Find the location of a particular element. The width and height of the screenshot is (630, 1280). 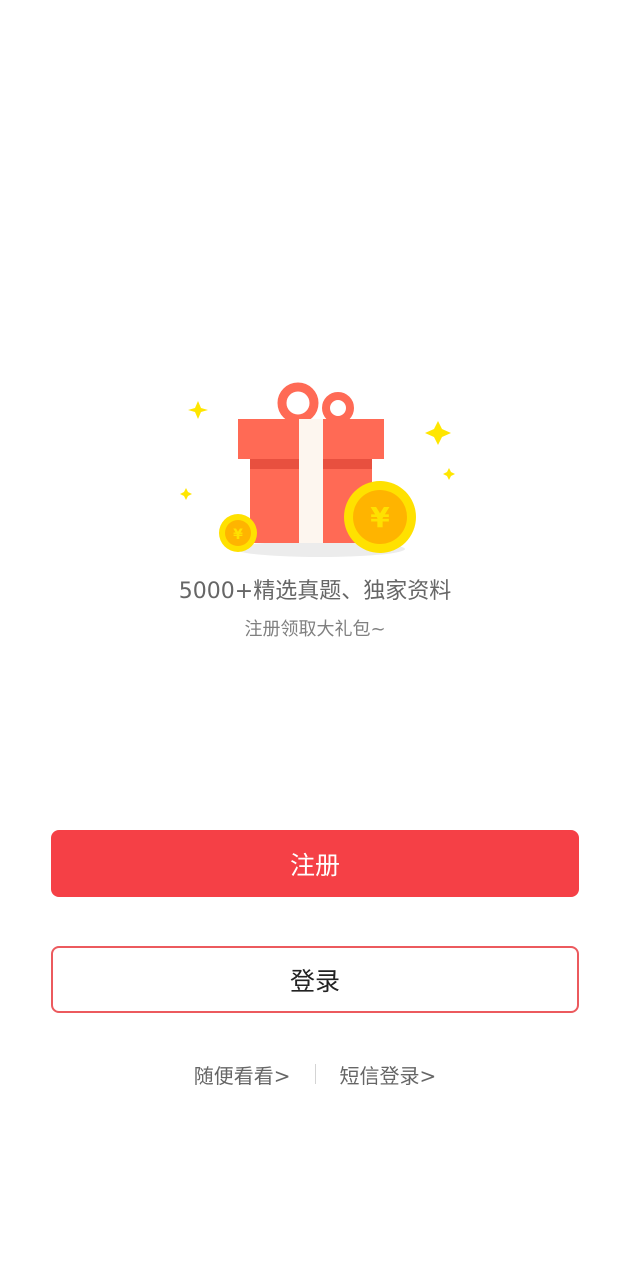

promo-headline: 5000+精选真题、独家资料 is located at coordinates (315, 591).